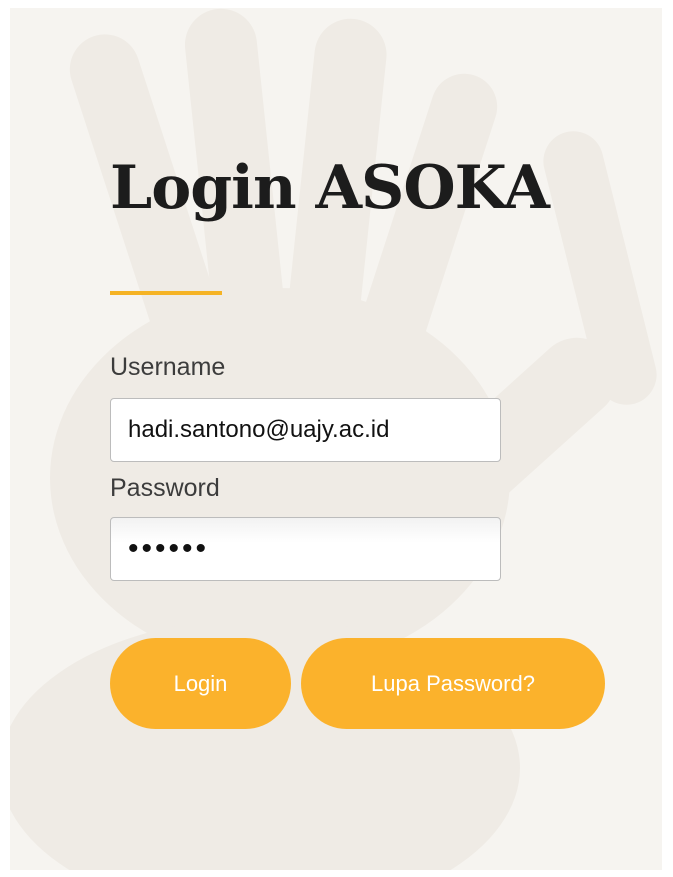 The width and height of the screenshot is (673, 877). I want to click on title-underline, so click(166, 293).